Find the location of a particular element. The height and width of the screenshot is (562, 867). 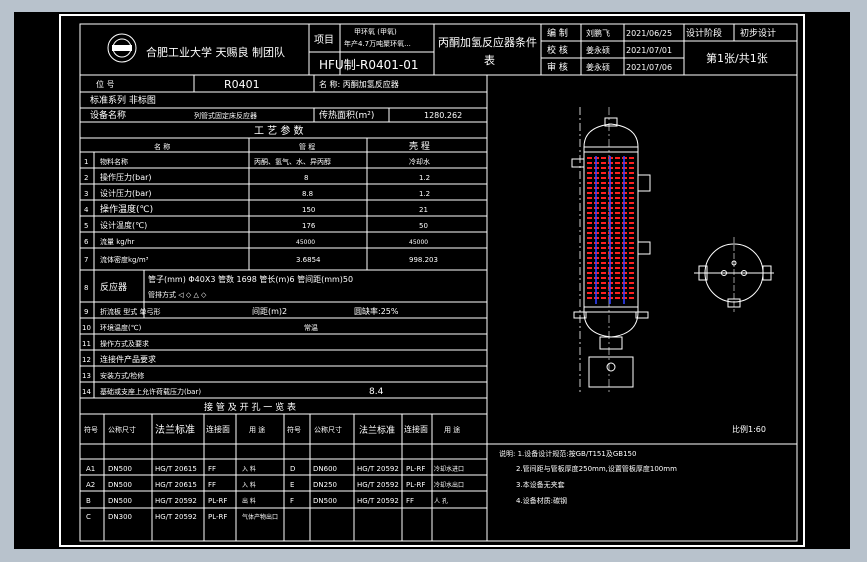

col-name-header: 名 称 is located at coordinates (162, 146).